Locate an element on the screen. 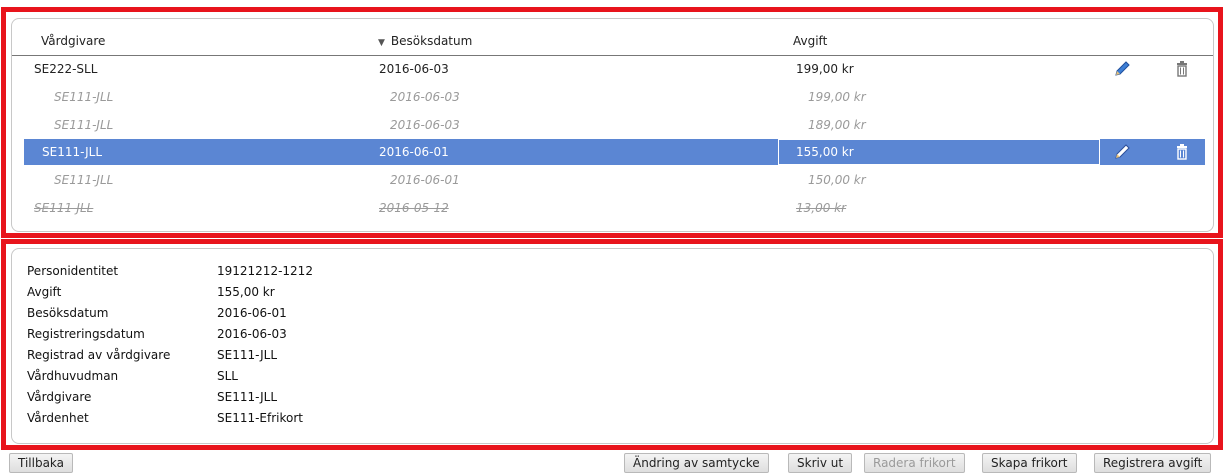  column-header-visit-date-label: Besöksdatum is located at coordinates (431, 41).